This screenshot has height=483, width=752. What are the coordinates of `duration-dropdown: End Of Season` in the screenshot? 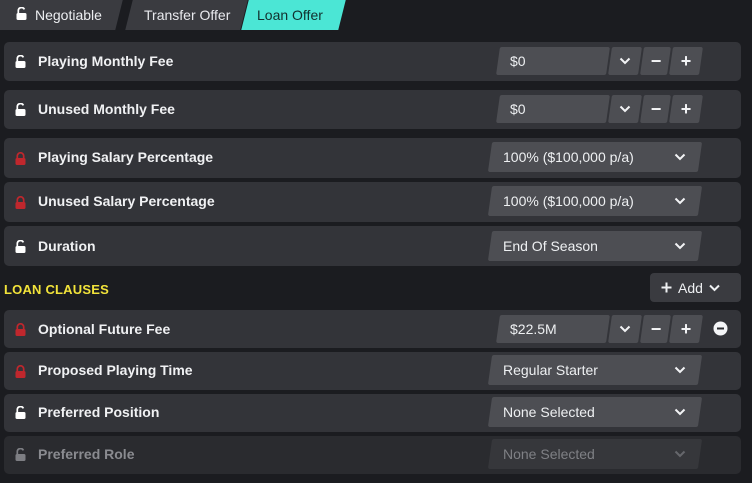 It's located at (595, 246).